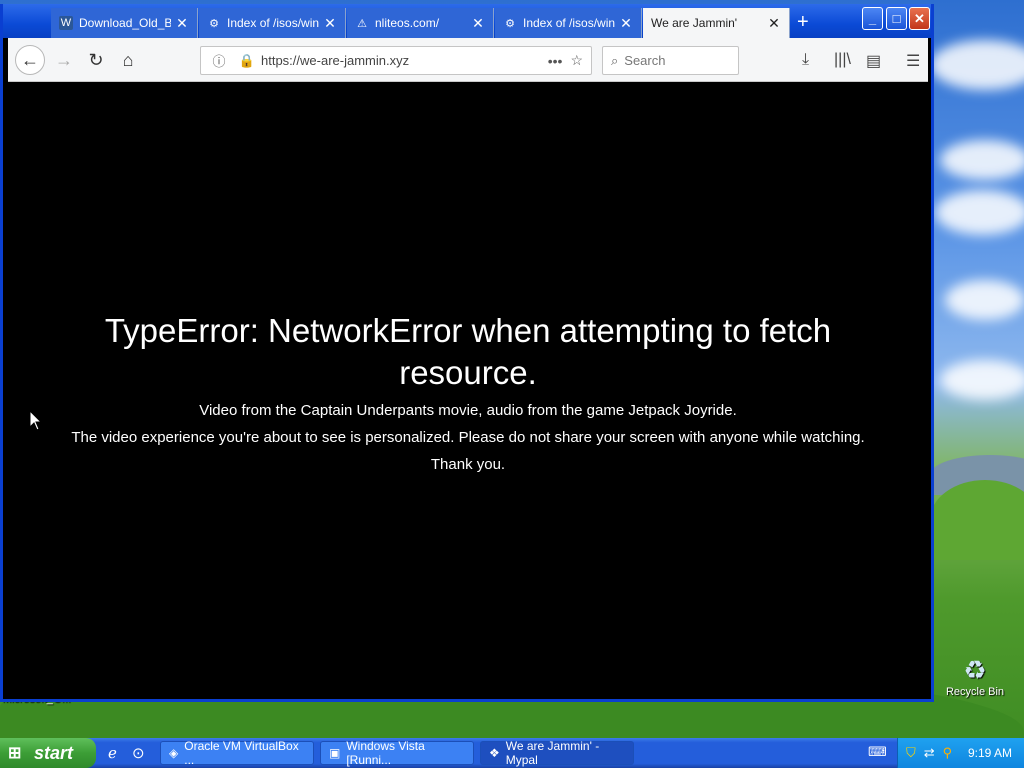 The height and width of the screenshot is (768, 1024). Describe the element at coordinates (842, 60) in the screenshot. I see `library-icon: |||\` at that location.